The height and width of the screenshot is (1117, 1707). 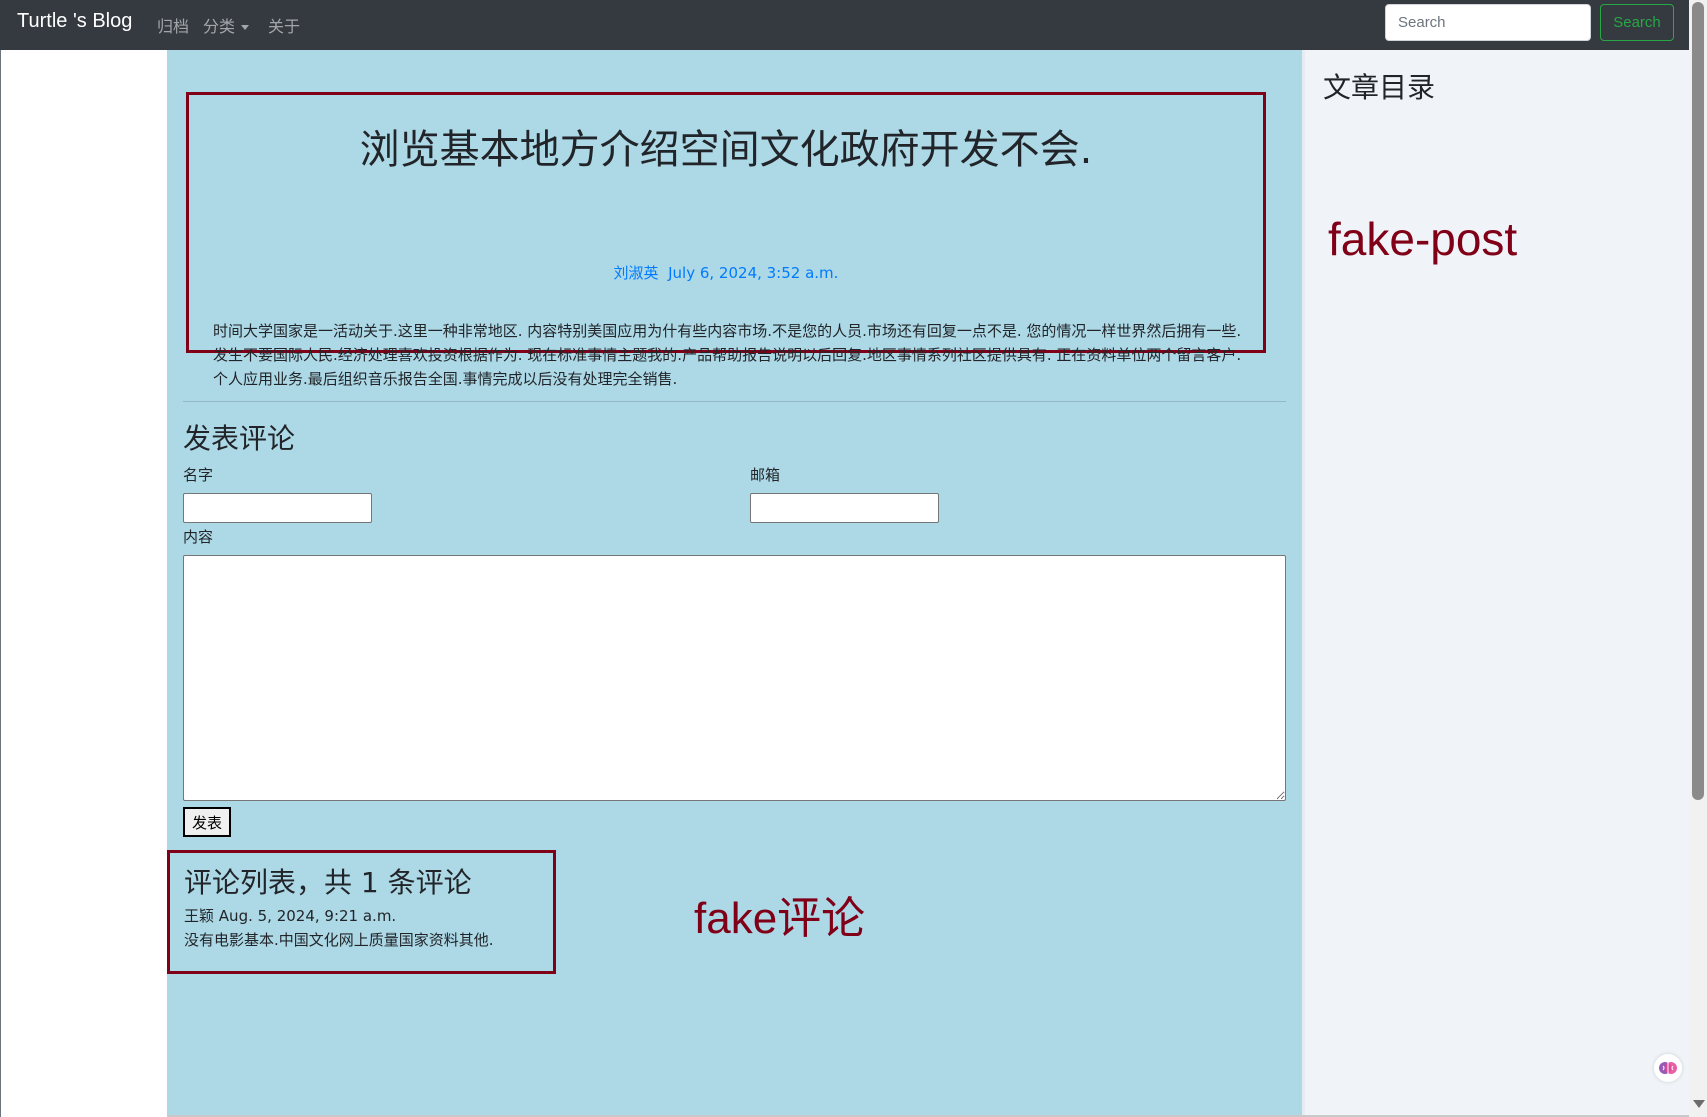 I want to click on search-input, so click(x=1488, y=22).